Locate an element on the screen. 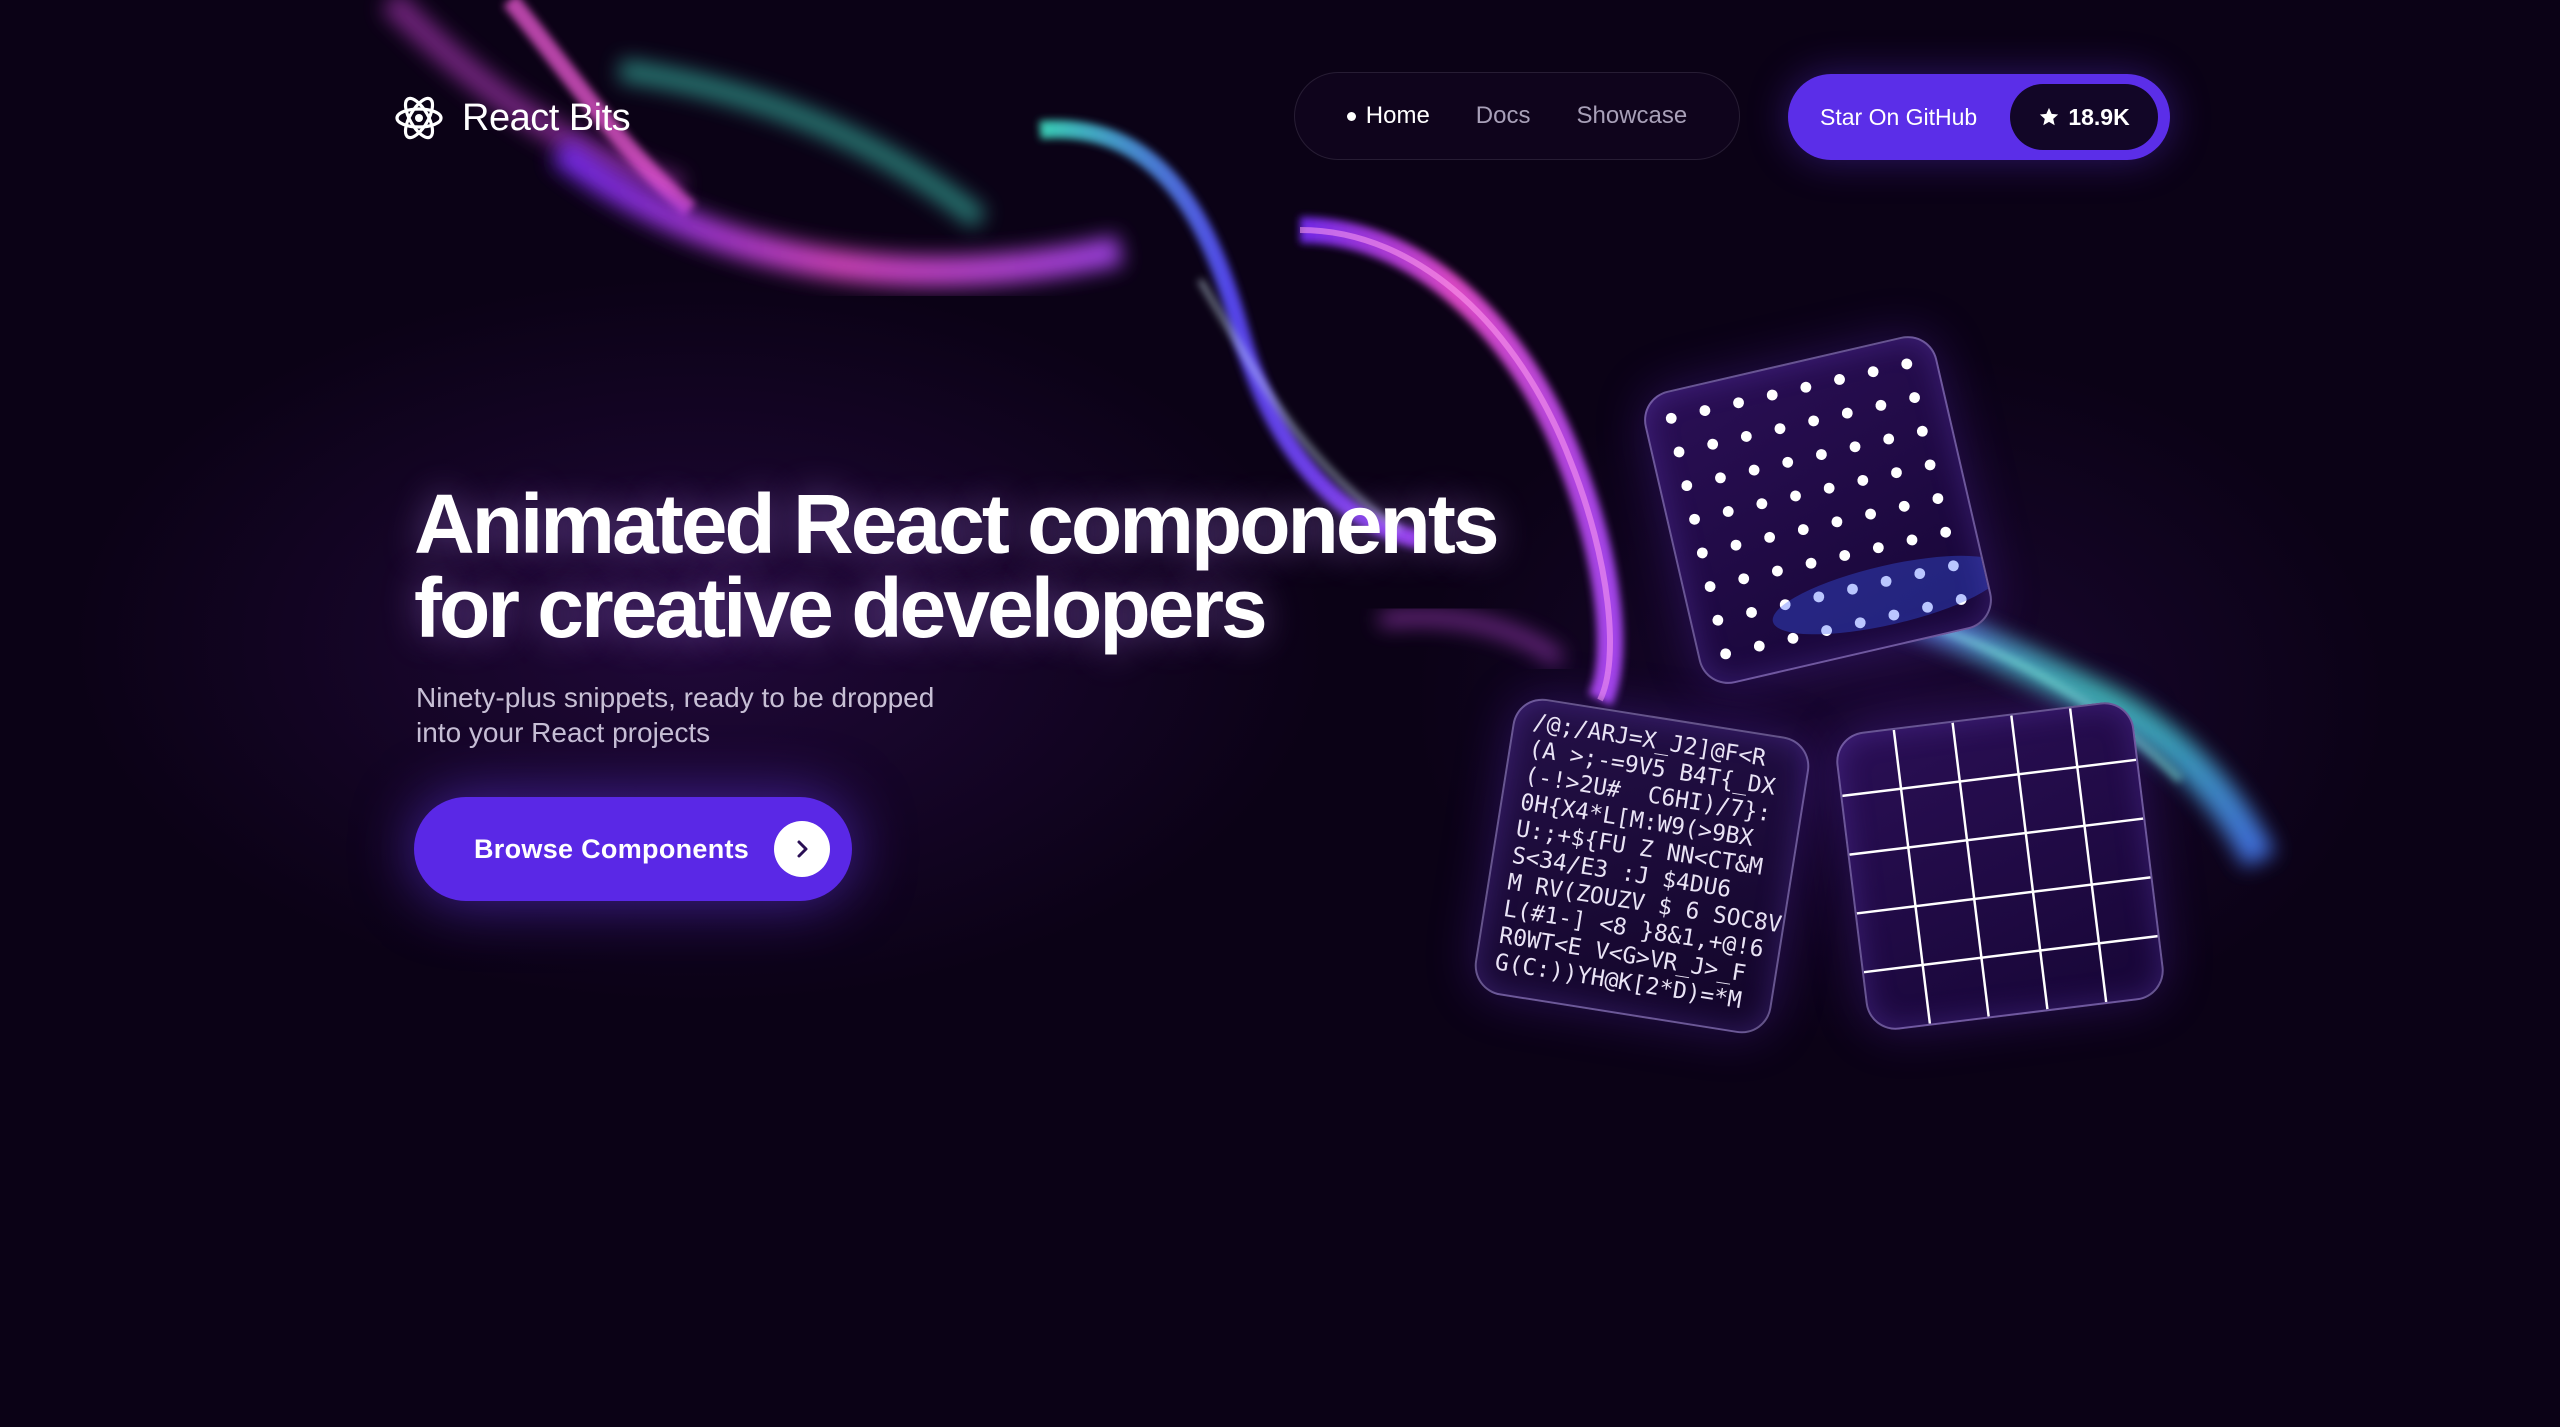 This screenshot has width=2560, height=1427. chevron-right-glyph is located at coordinates (802, 849).